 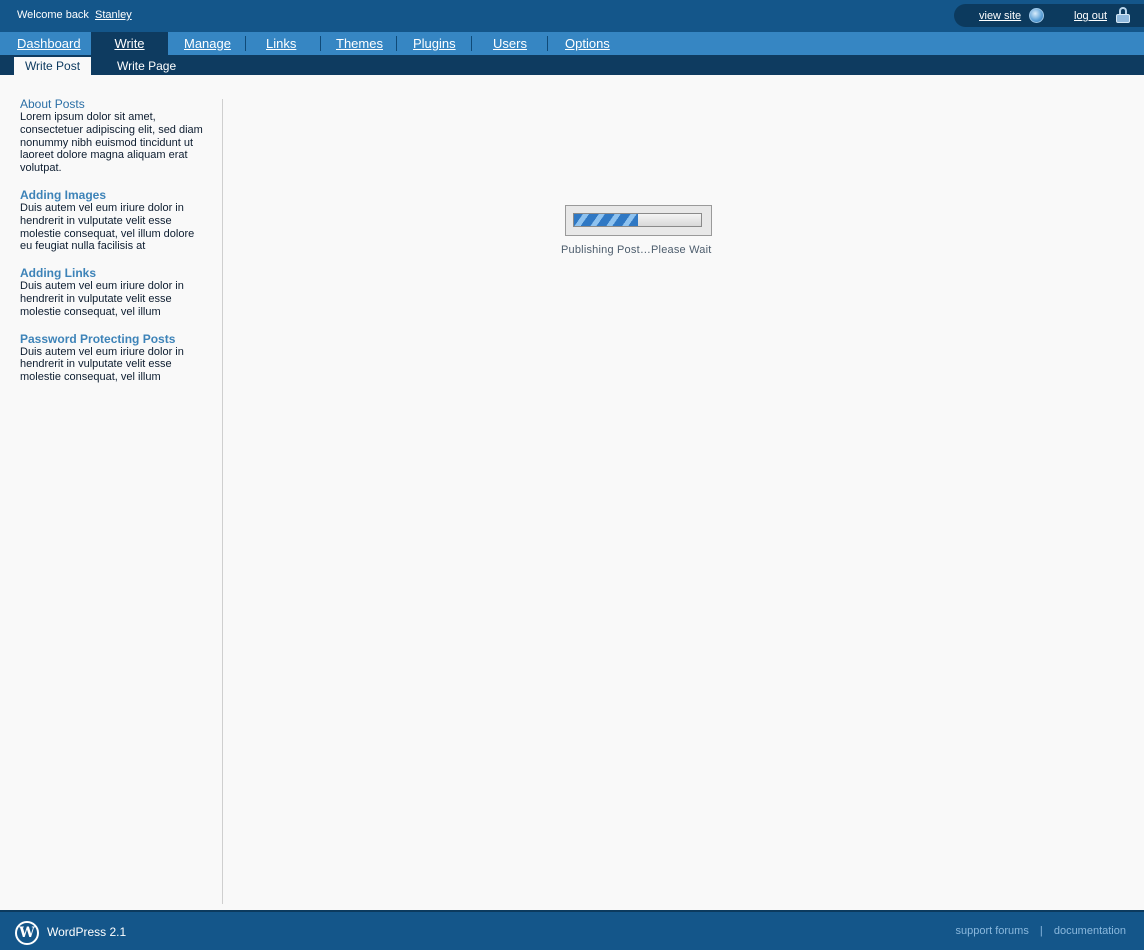 I want to click on nav-label: Dashboard, so click(x=49, y=43).